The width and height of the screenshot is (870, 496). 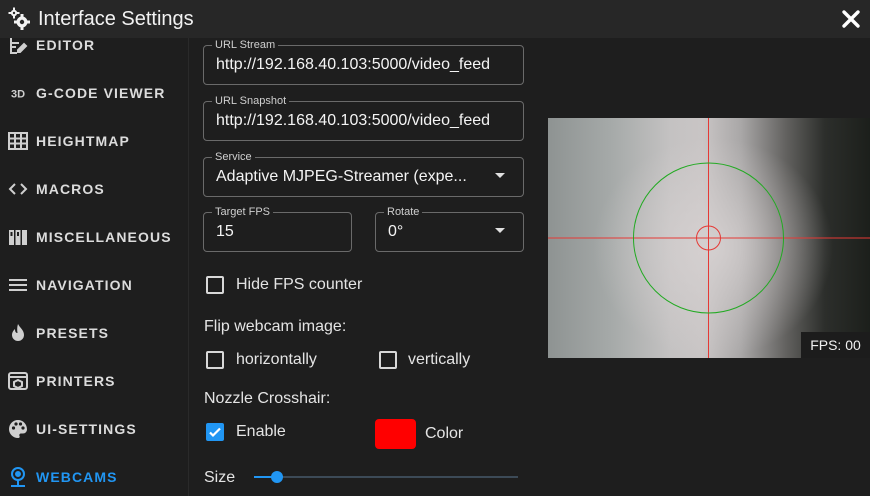 I want to click on url-stream-label: URL Stream, so click(x=245, y=45).